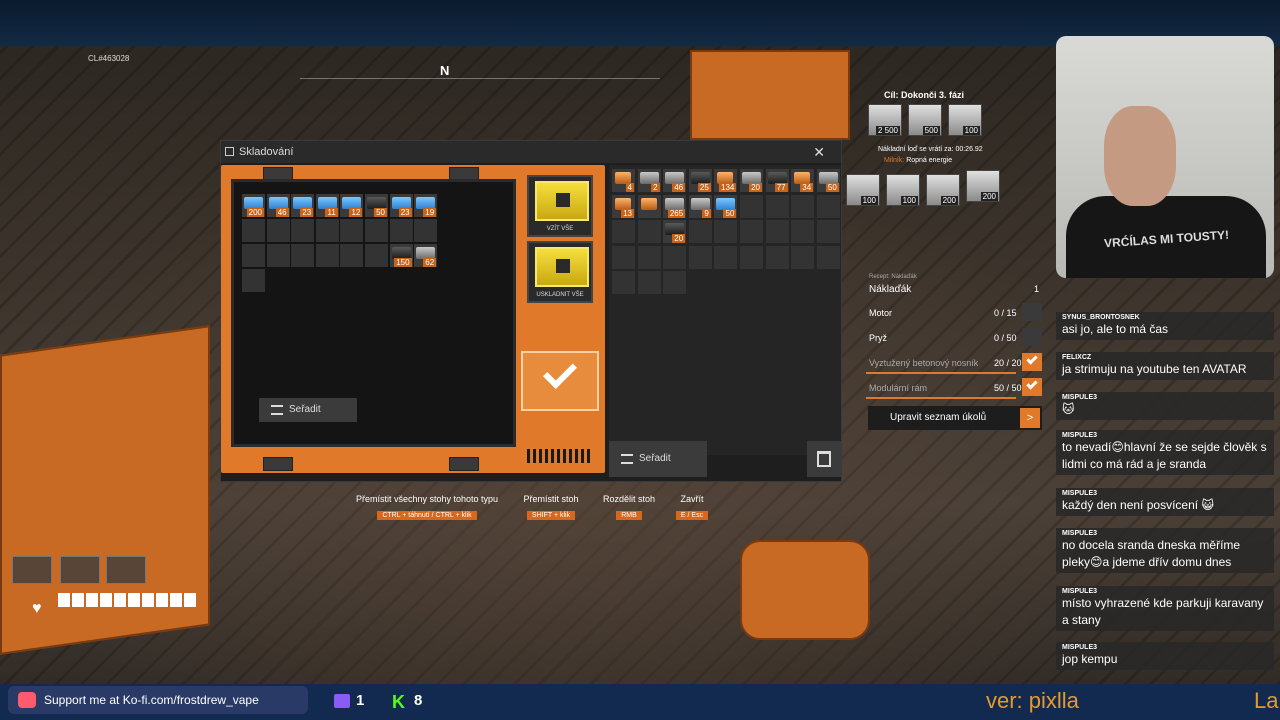 The height and width of the screenshot is (720, 1280). What do you see at coordinates (560, 272) in the screenshot?
I see `store-all-button: USKLADNIT VŠE` at bounding box center [560, 272].